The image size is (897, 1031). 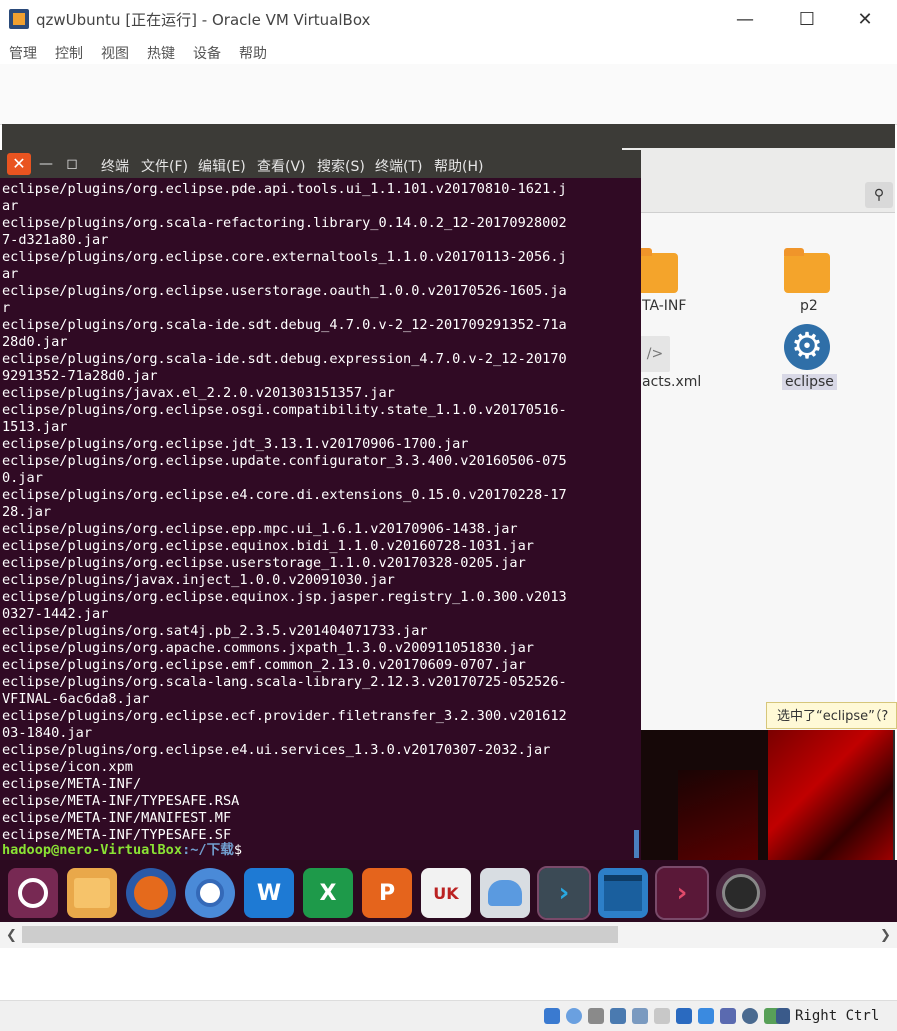 What do you see at coordinates (23, 53) in the screenshot?
I see `menu-manage: 管理` at bounding box center [23, 53].